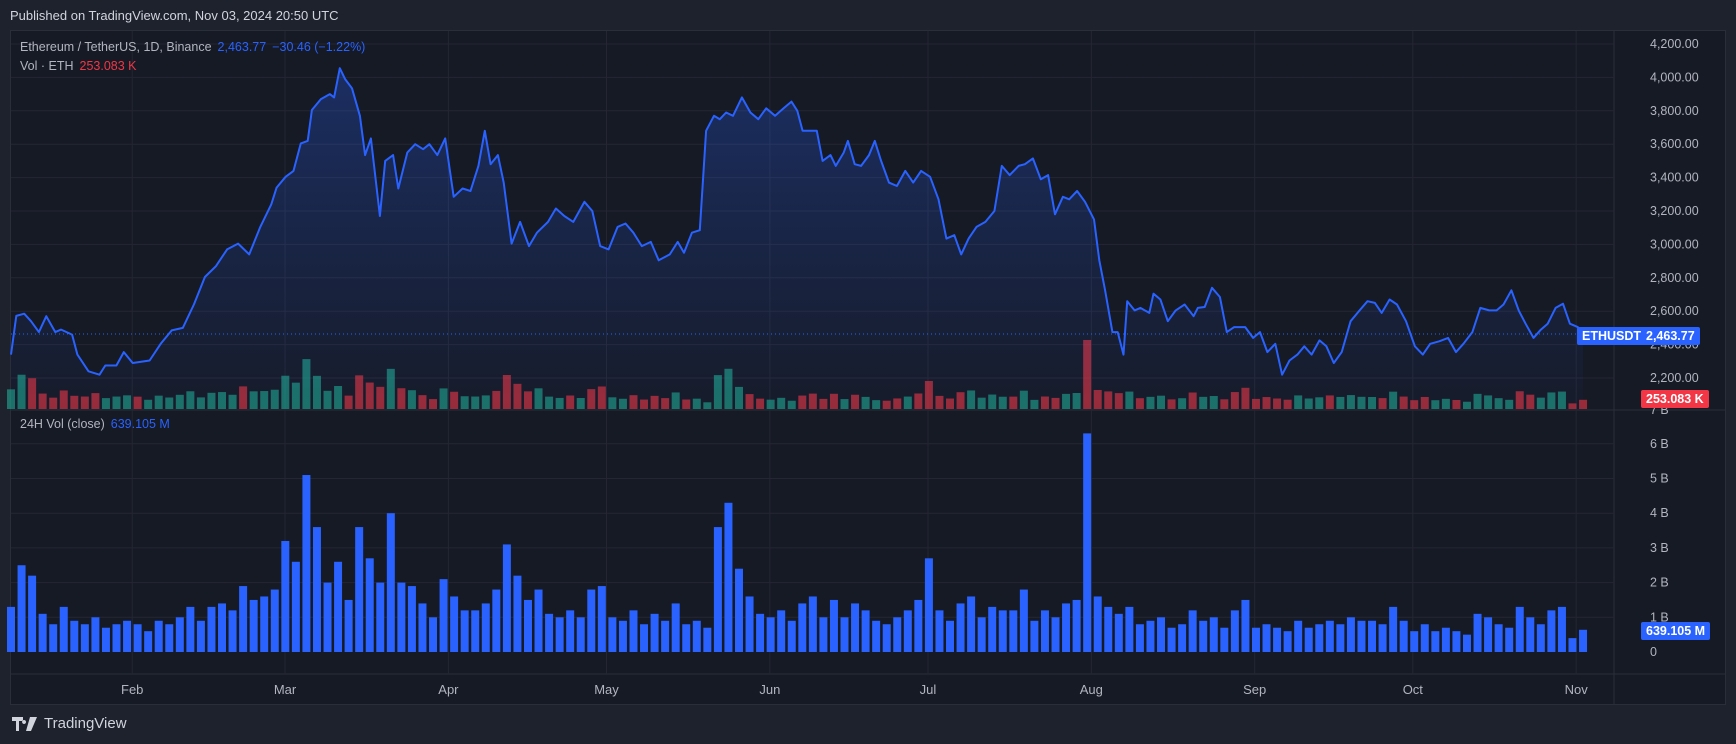 The width and height of the screenshot is (1736, 744). Describe the element at coordinates (47, 66) in the screenshot. I see `volume-label: Vol · ETH` at that location.